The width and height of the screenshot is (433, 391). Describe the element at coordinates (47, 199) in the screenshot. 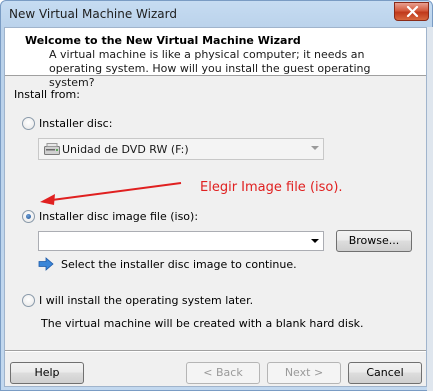

I see `arrowhead-icon` at that location.